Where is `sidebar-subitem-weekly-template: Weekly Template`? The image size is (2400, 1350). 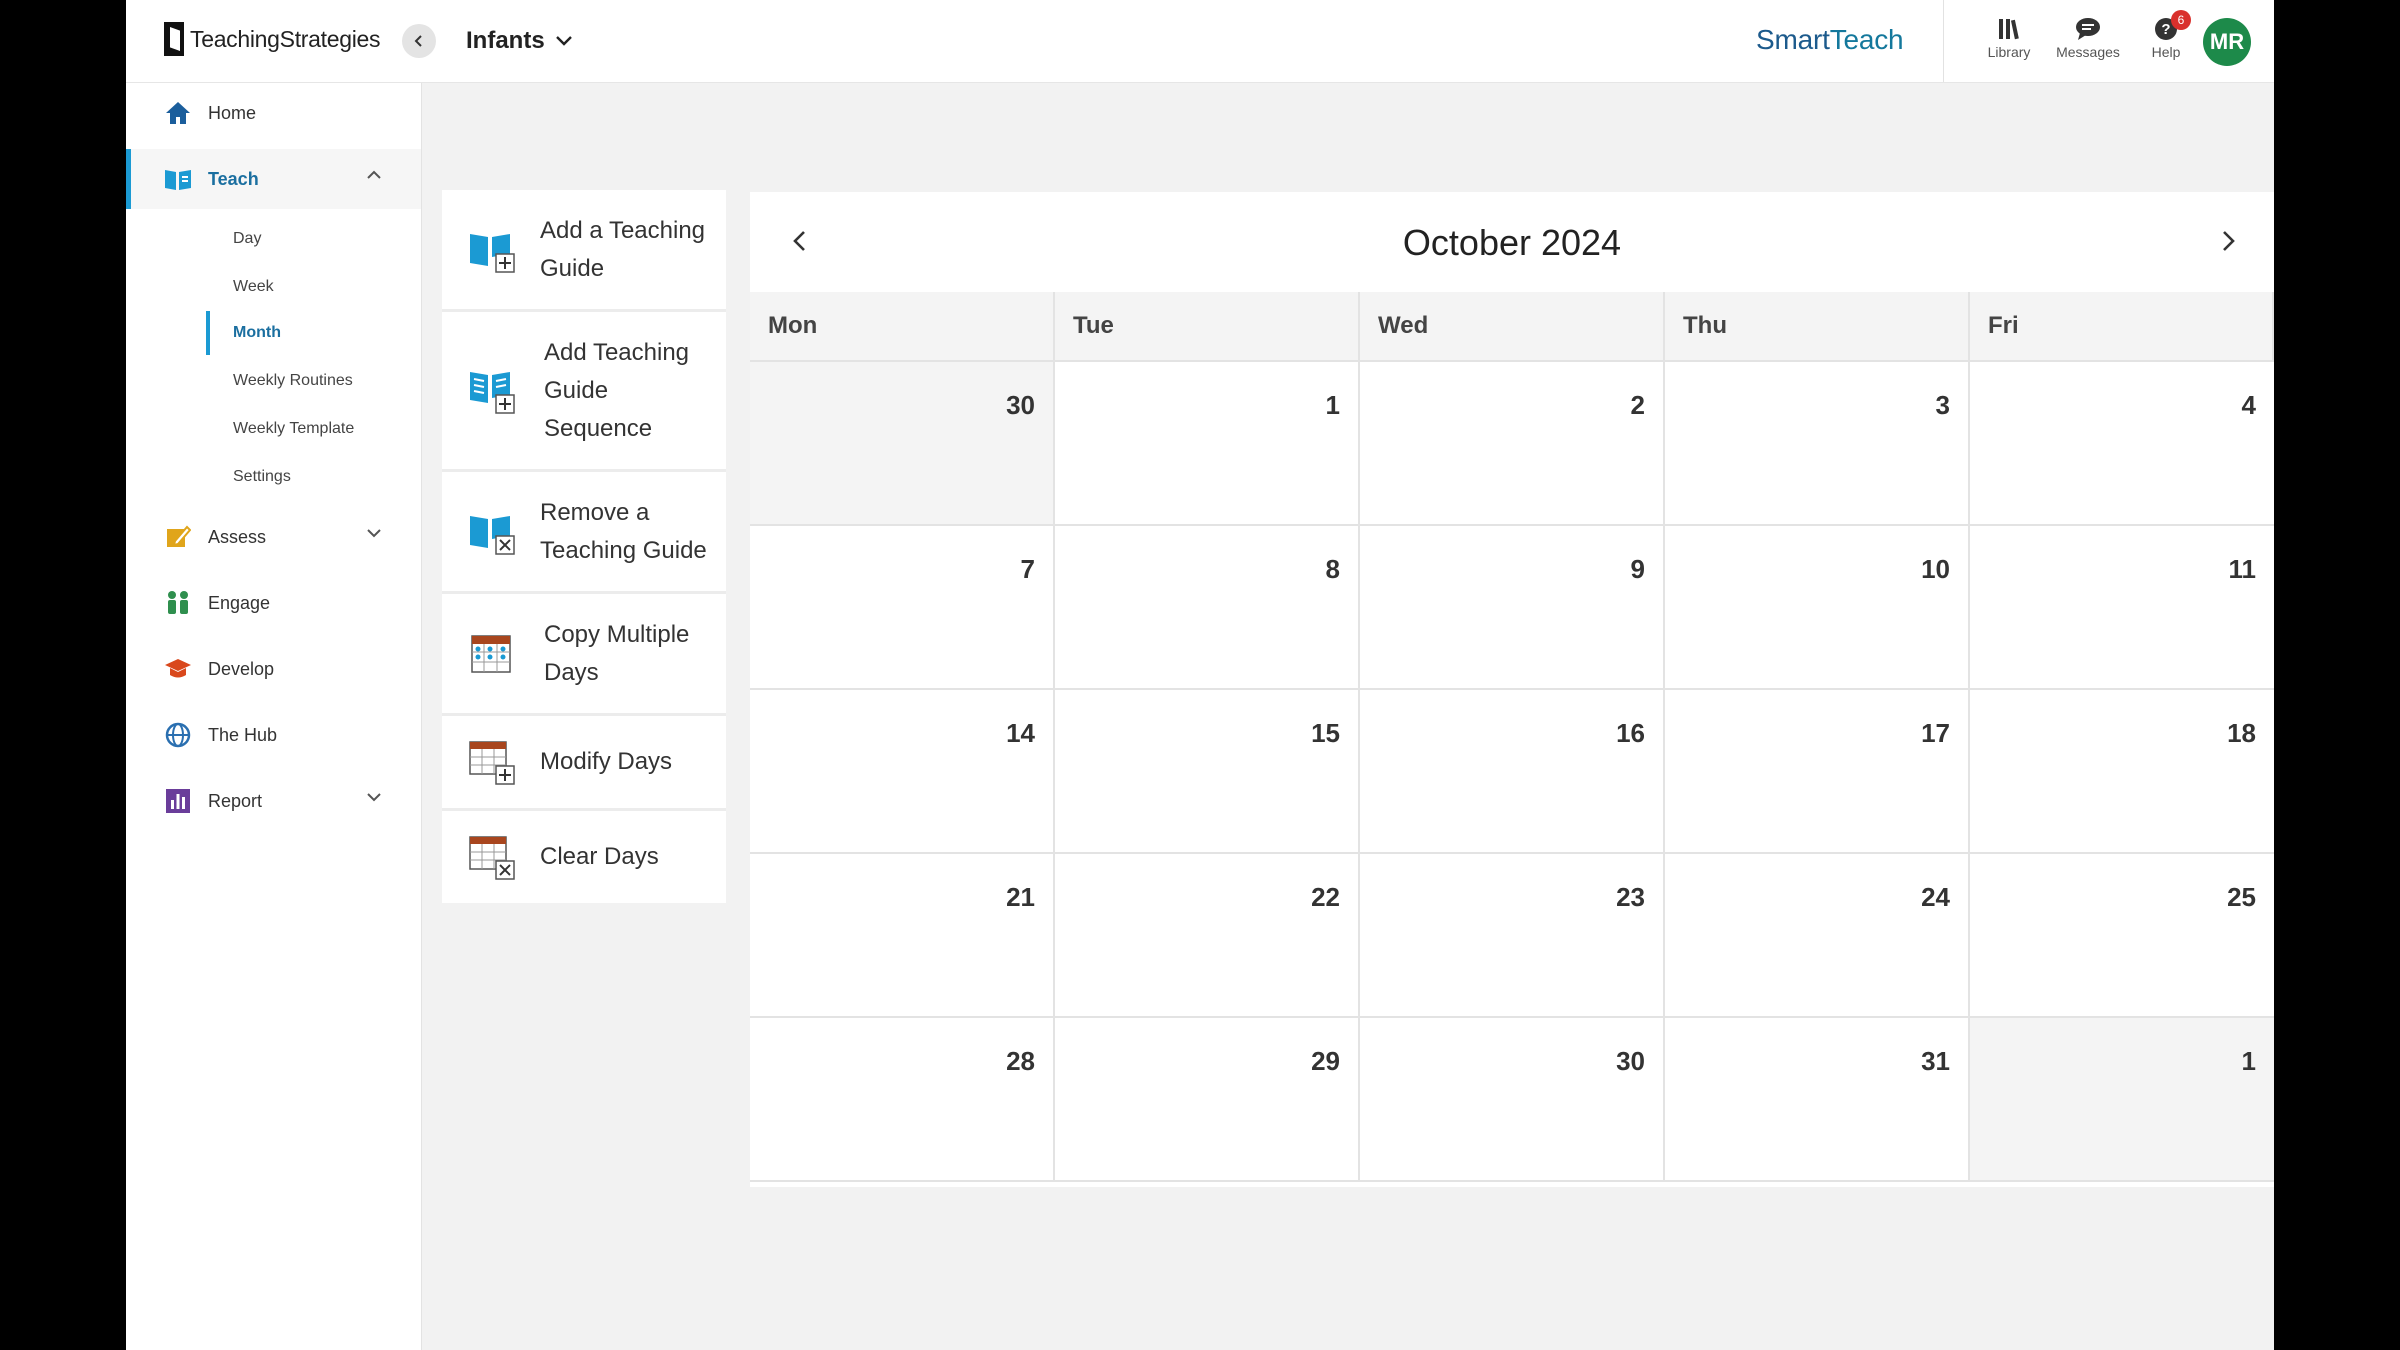 sidebar-subitem-weekly-template: Weekly Template is located at coordinates (313, 429).